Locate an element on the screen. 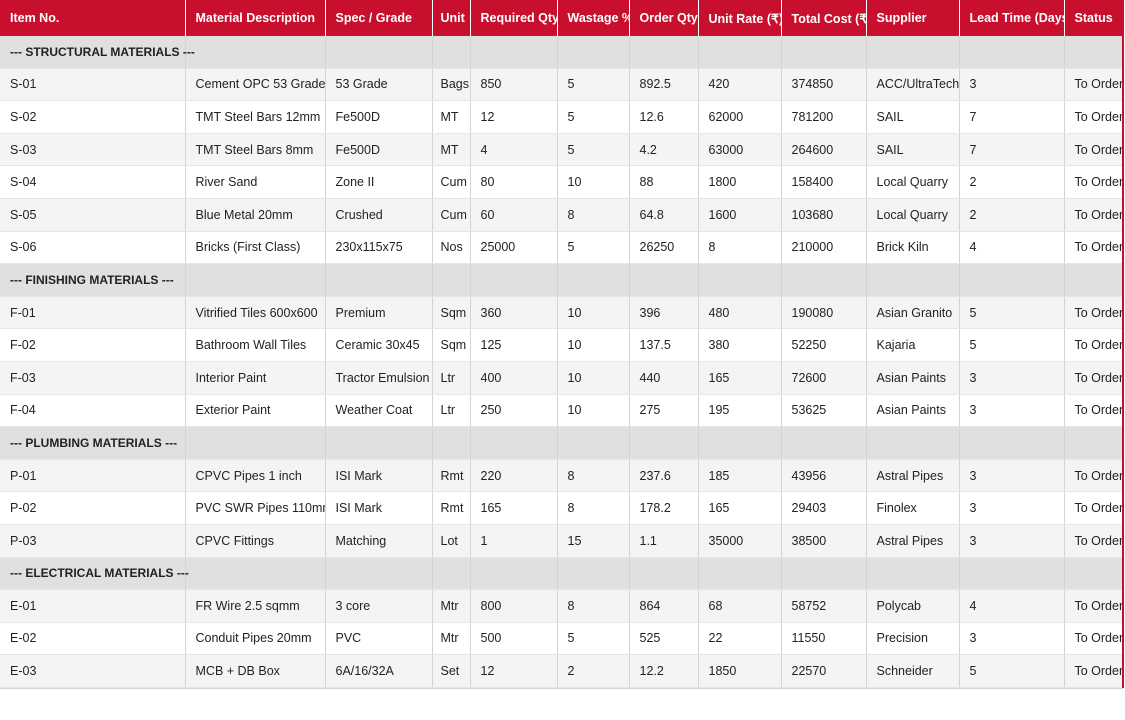 Image resolution: width=1125 pixels, height=720 pixels. column-header-total-cost: Total Cost (₹) is located at coordinates (824, 18).